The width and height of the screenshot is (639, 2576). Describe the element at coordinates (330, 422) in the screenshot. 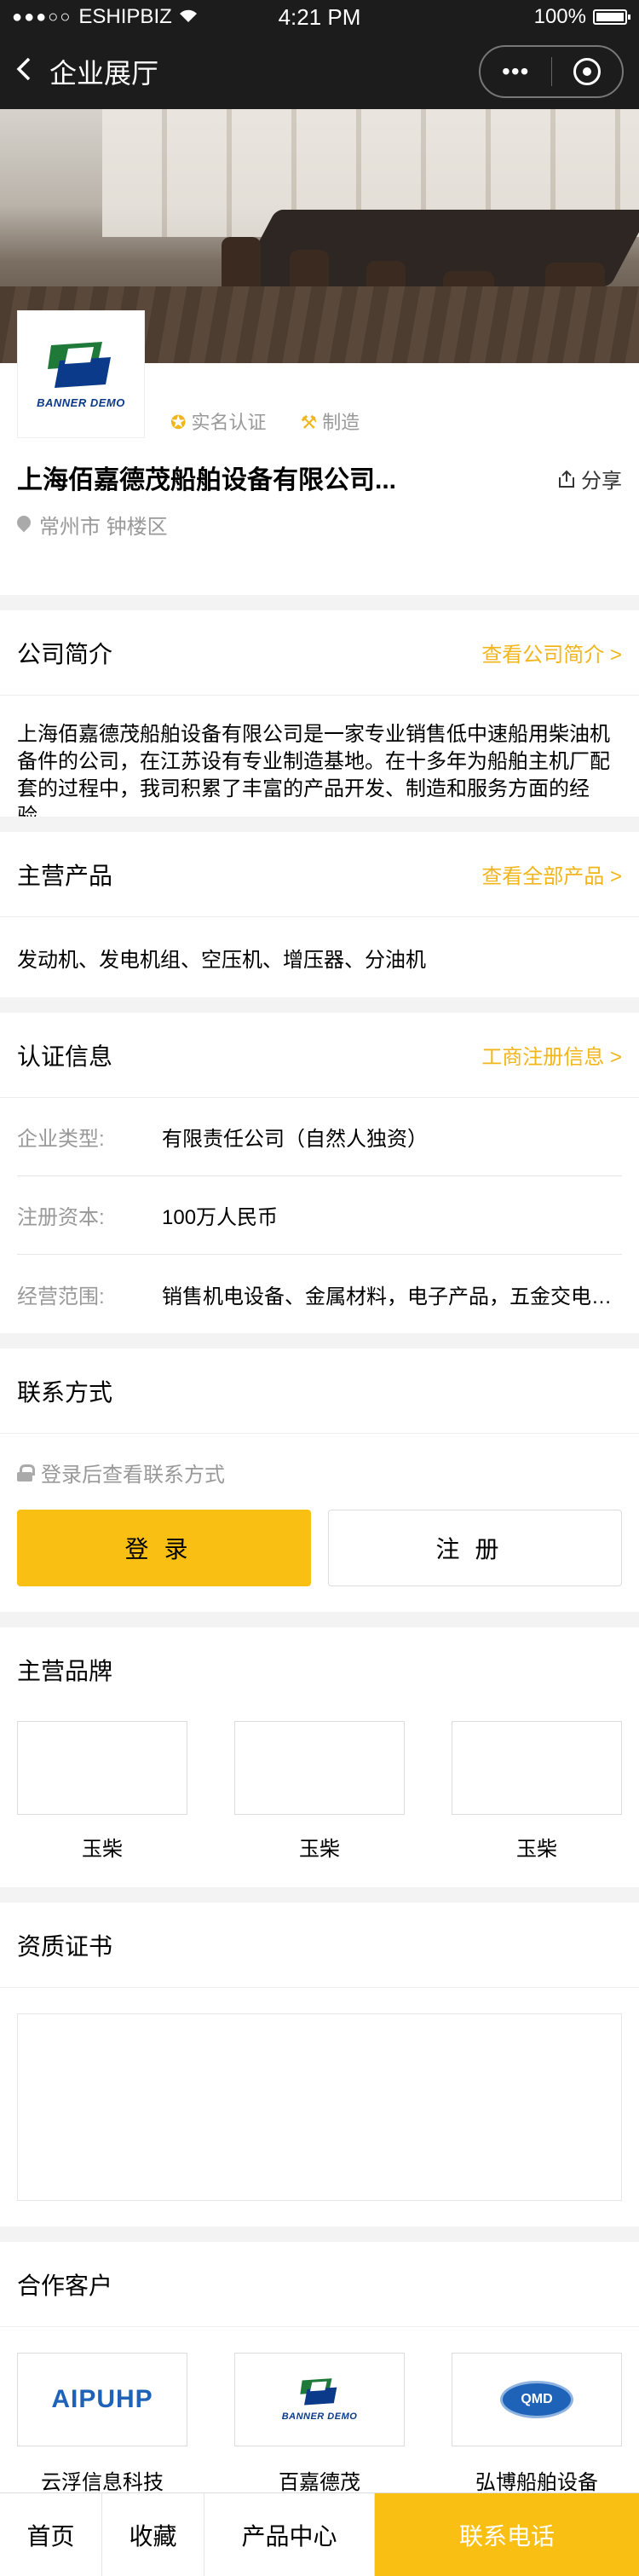

I see `manufacture-badge: ⚒ 制造` at that location.